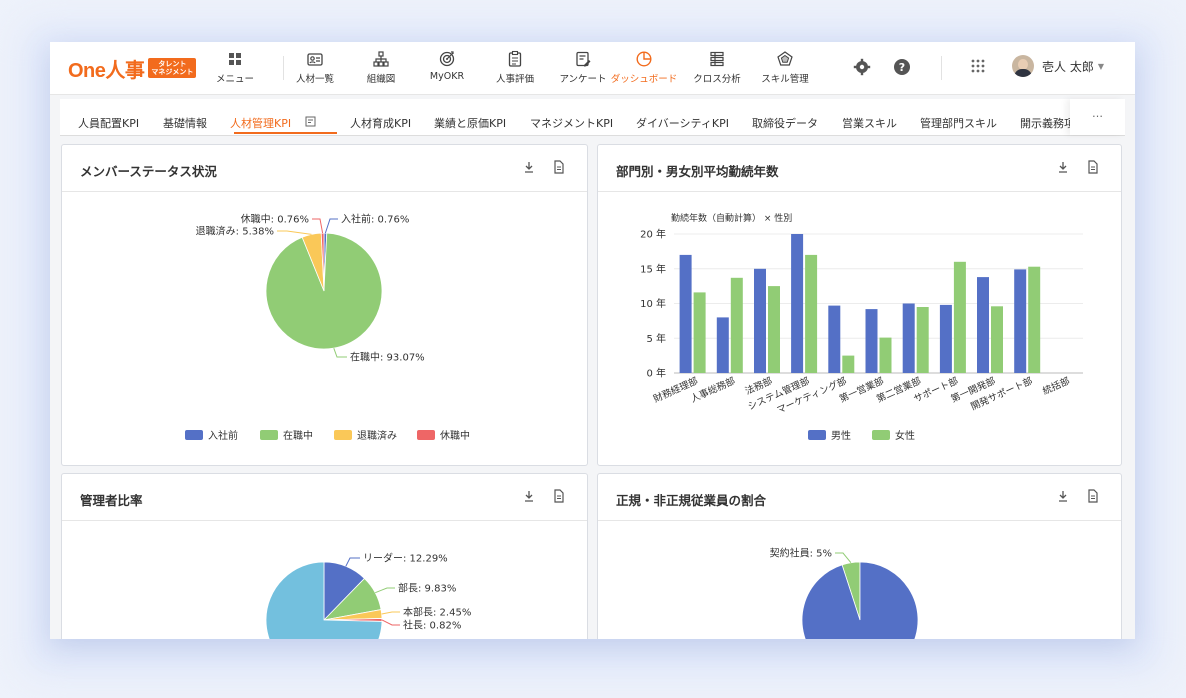  I want to click on tab-item: 取締役データ, so click(785, 123).